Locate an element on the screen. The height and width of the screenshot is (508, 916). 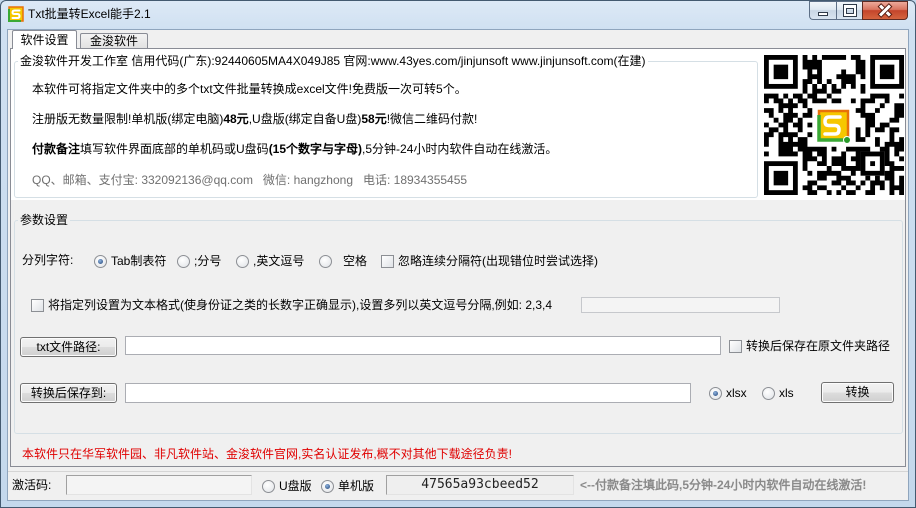
activation-label: 激活码: is located at coordinates (32, 485).